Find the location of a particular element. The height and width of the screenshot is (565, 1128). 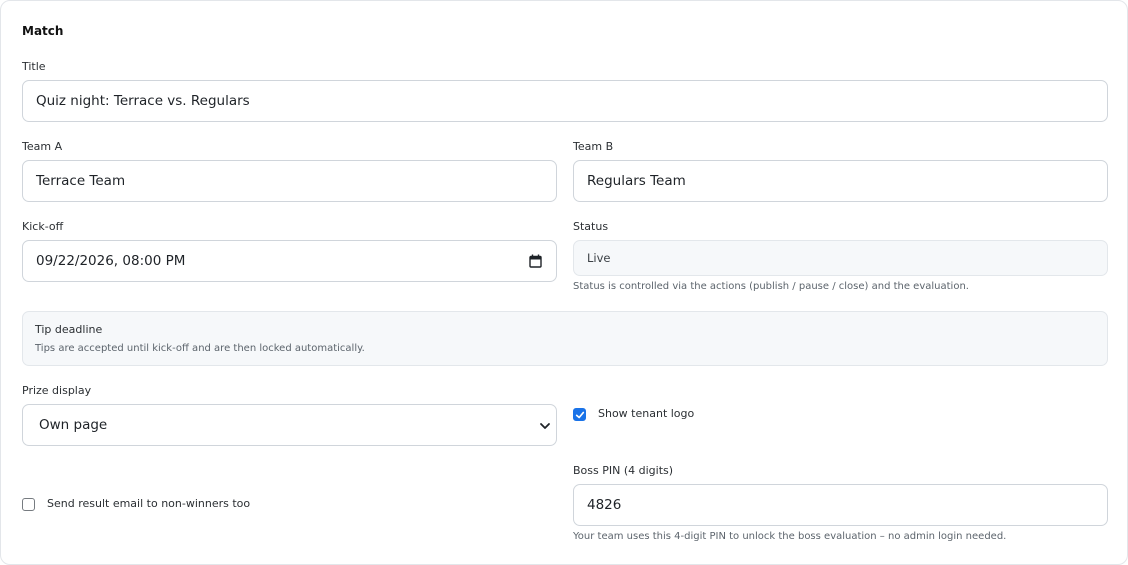

title-input: Quiz night: Terrace vs. Regulars is located at coordinates (565, 101).